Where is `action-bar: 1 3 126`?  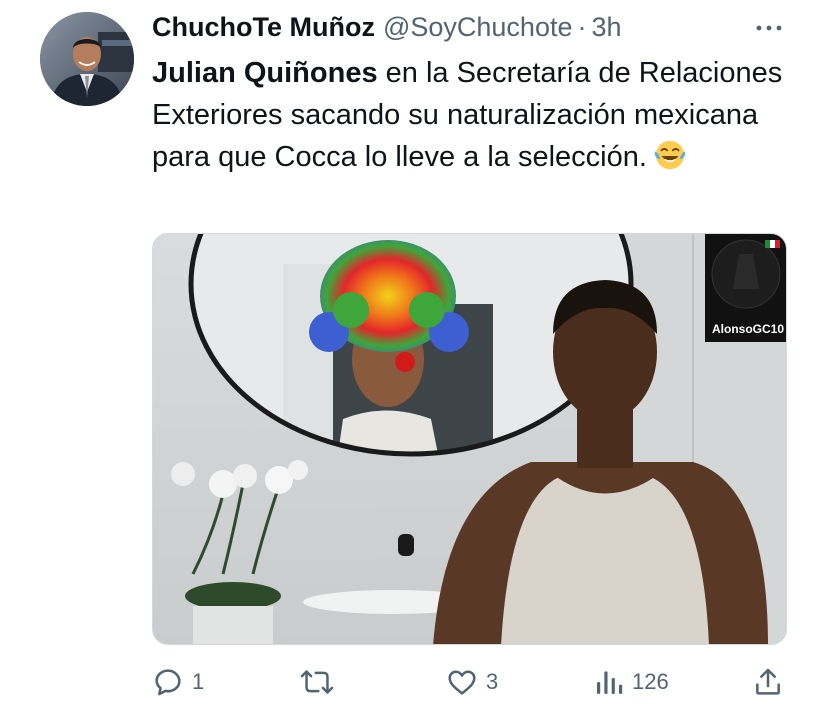 action-bar: 1 3 126 is located at coordinates (414, 682).